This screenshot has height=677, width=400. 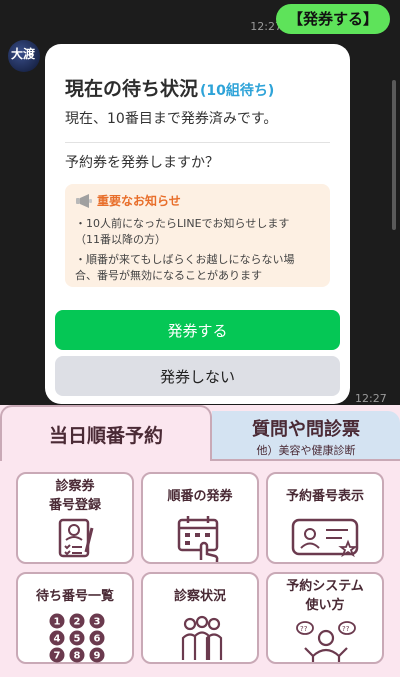 What do you see at coordinates (57, 622) in the screenshot?
I see `number-label: 1` at bounding box center [57, 622].